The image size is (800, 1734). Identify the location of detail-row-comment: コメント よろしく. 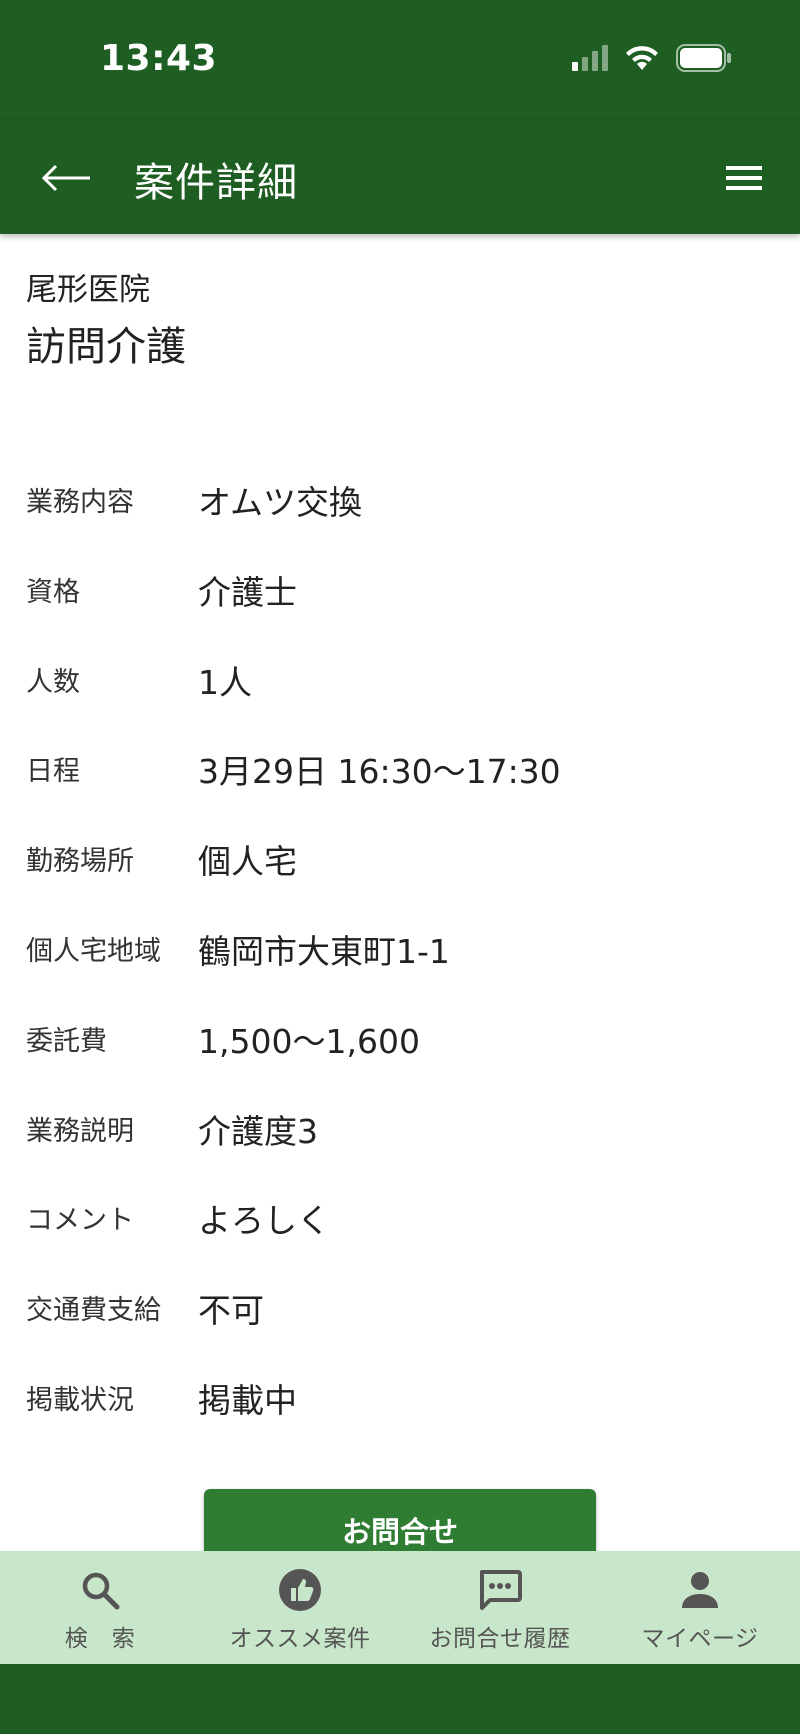
(400, 1219).